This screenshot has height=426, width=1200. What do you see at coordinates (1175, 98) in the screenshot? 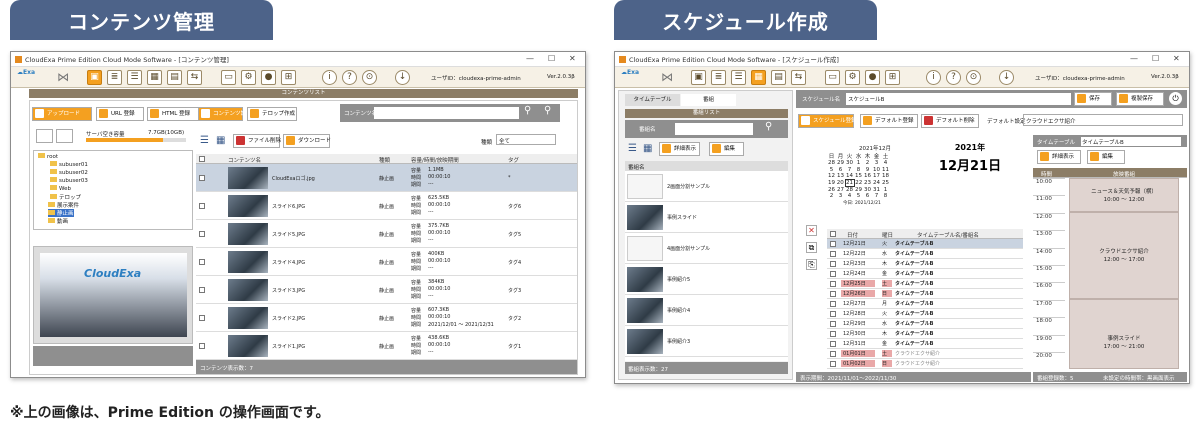
I see `power-icon: ⏻` at bounding box center [1175, 98].